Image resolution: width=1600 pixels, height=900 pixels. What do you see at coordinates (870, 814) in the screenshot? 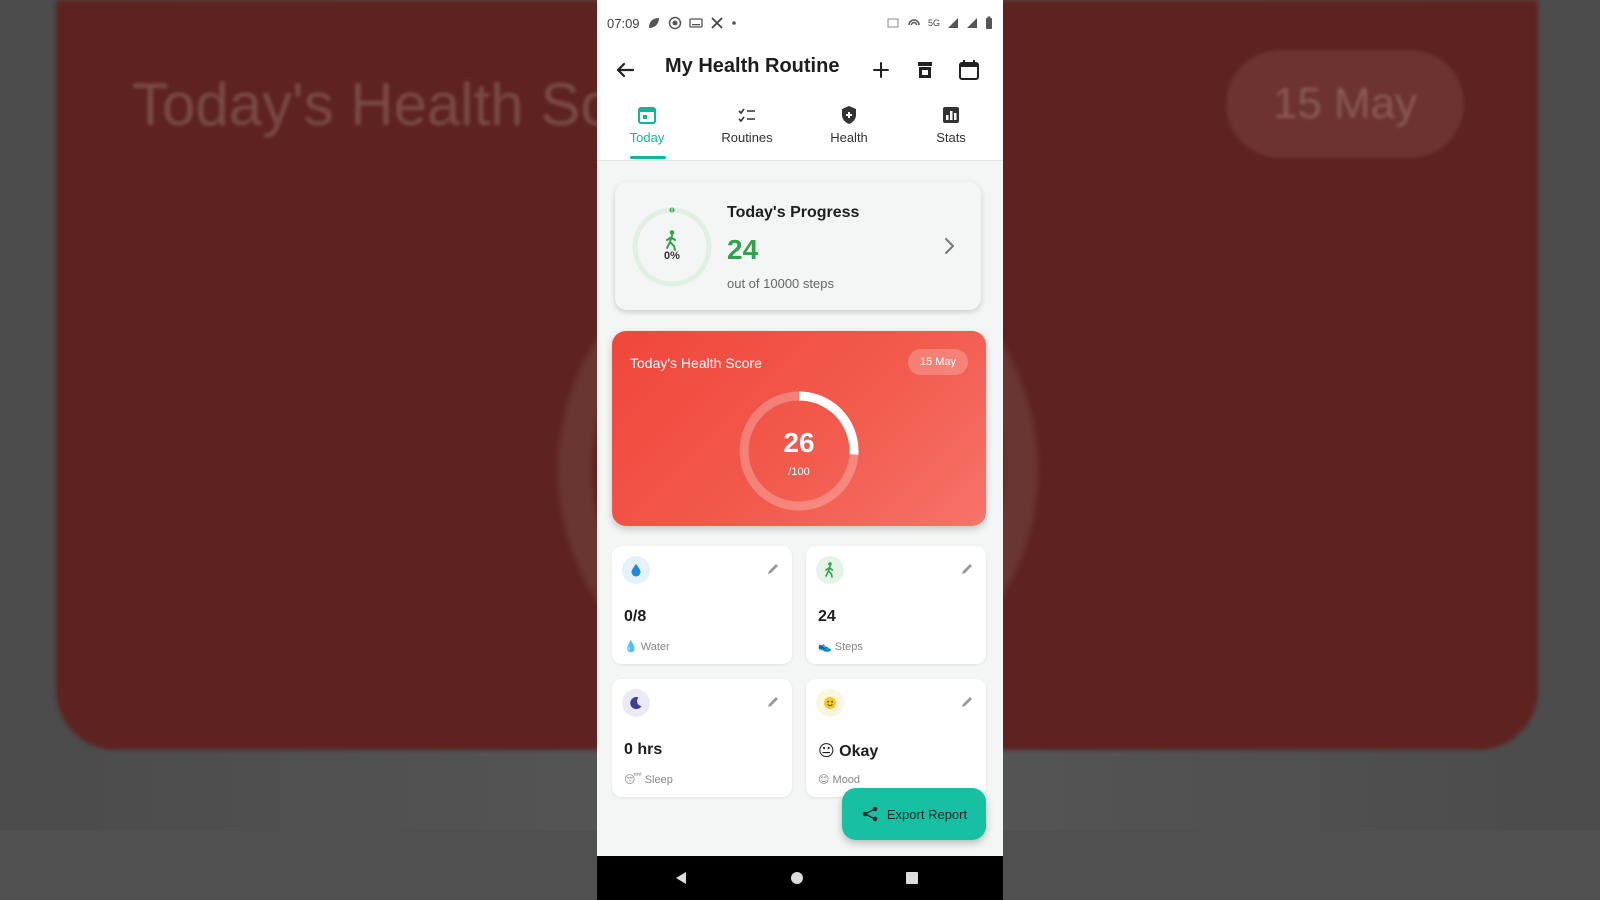
I see `share-icon` at bounding box center [870, 814].